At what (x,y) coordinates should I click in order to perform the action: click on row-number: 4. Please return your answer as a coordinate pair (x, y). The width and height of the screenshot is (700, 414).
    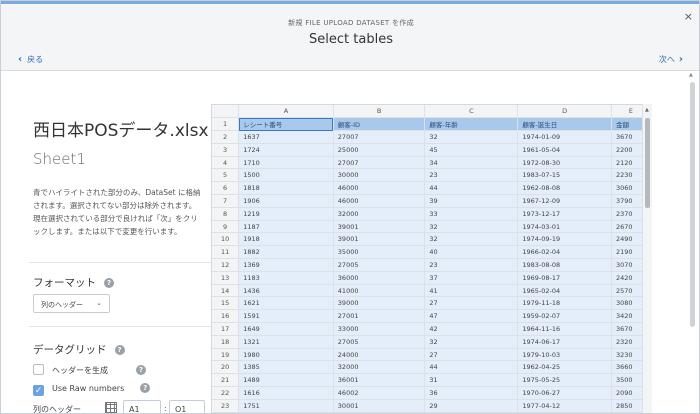
    Looking at the image, I should click on (226, 163).